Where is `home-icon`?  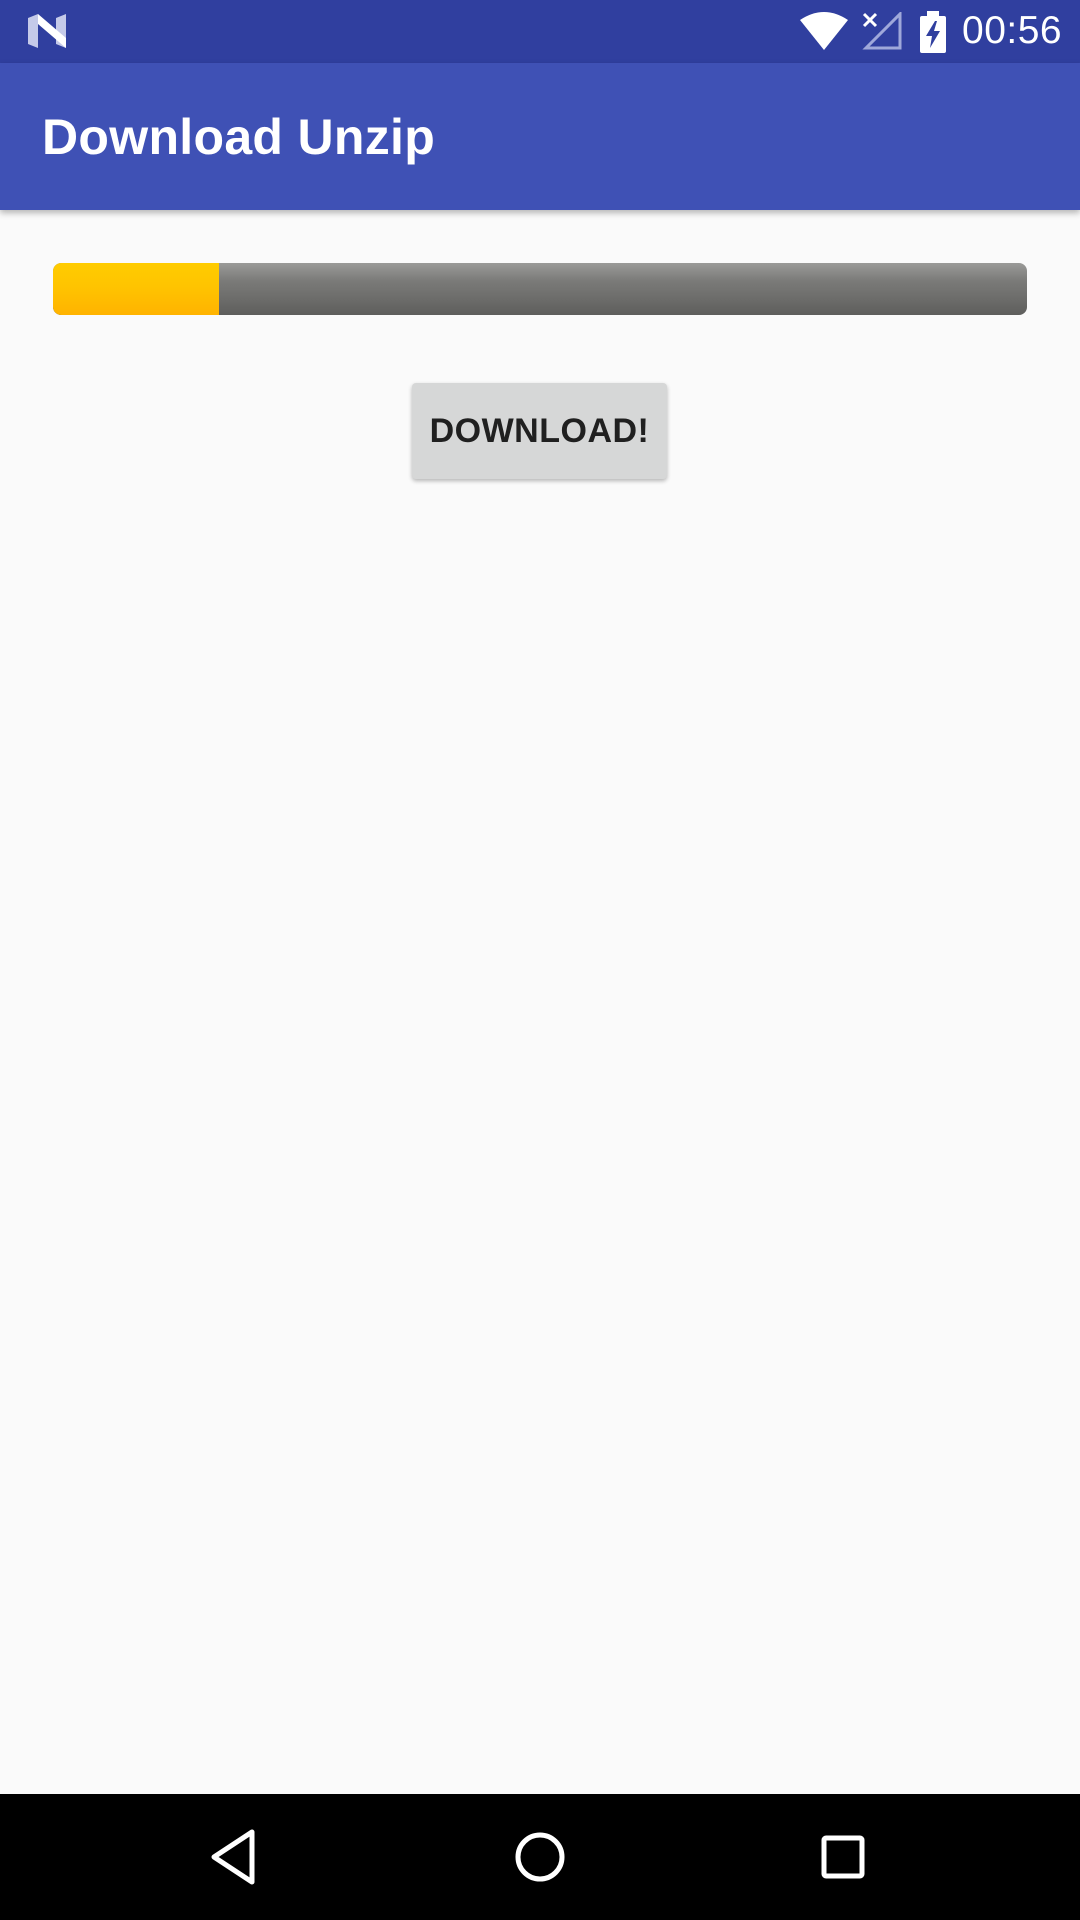
home-icon is located at coordinates (540, 1857).